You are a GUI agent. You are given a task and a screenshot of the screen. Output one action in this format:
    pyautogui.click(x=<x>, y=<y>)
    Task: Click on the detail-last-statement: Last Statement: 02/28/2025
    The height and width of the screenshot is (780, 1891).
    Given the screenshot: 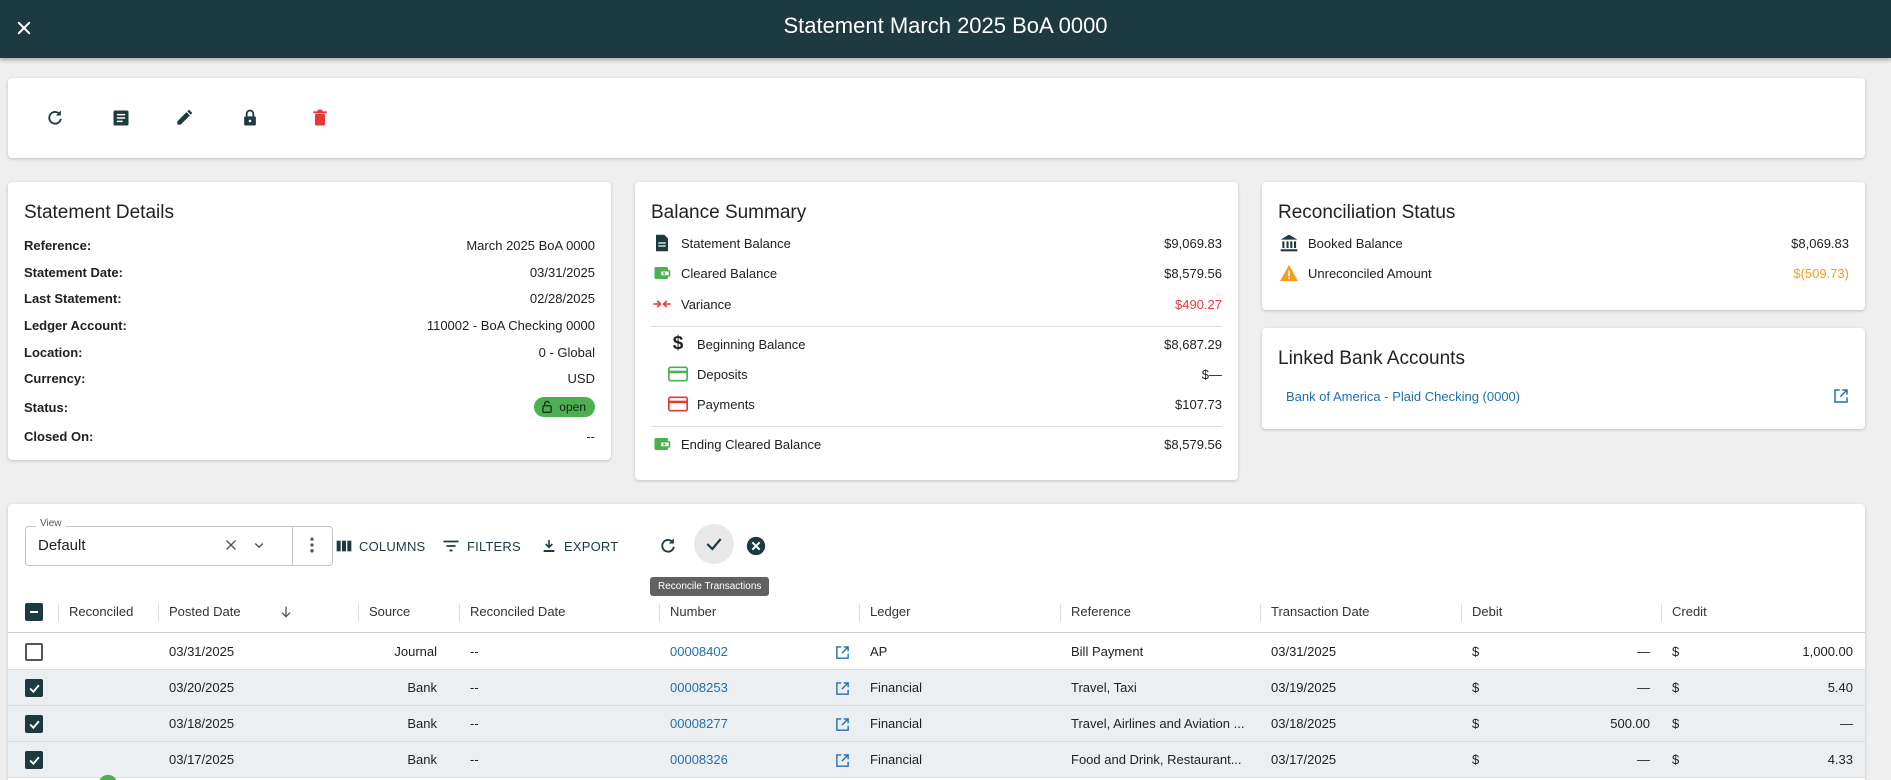 What is the action you would take?
    pyautogui.click(x=309, y=298)
    